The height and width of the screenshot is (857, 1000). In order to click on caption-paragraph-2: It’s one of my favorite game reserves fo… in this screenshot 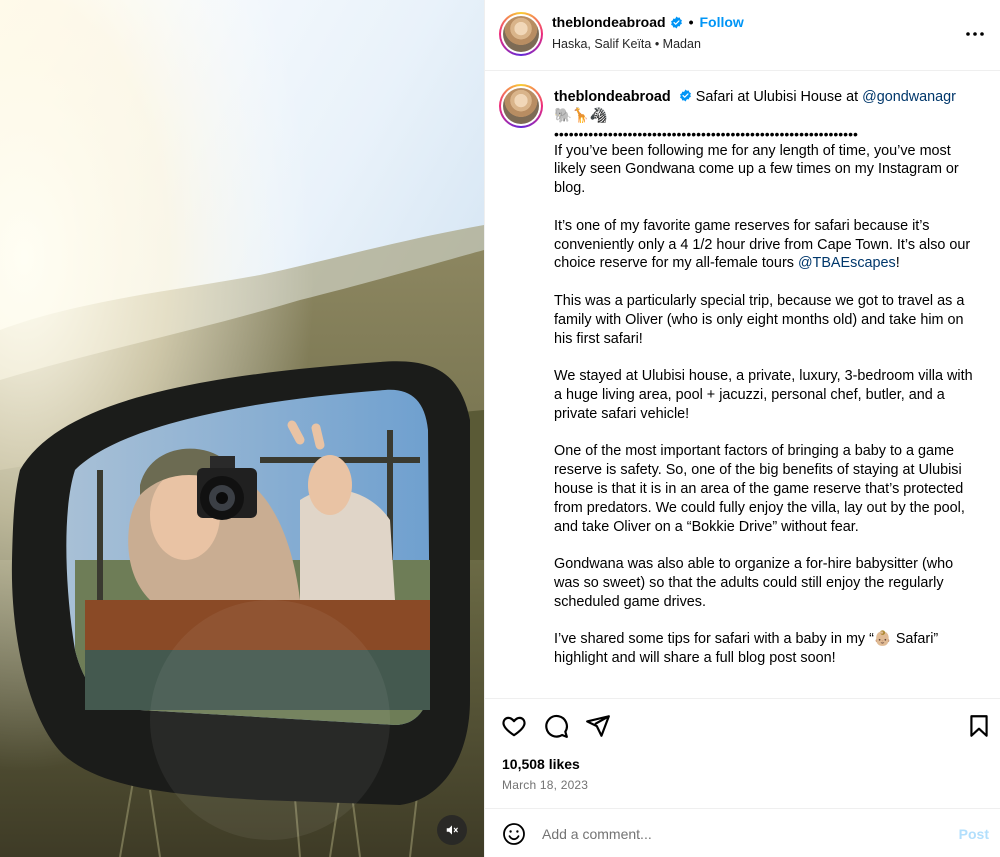, I will do `click(768, 245)`.